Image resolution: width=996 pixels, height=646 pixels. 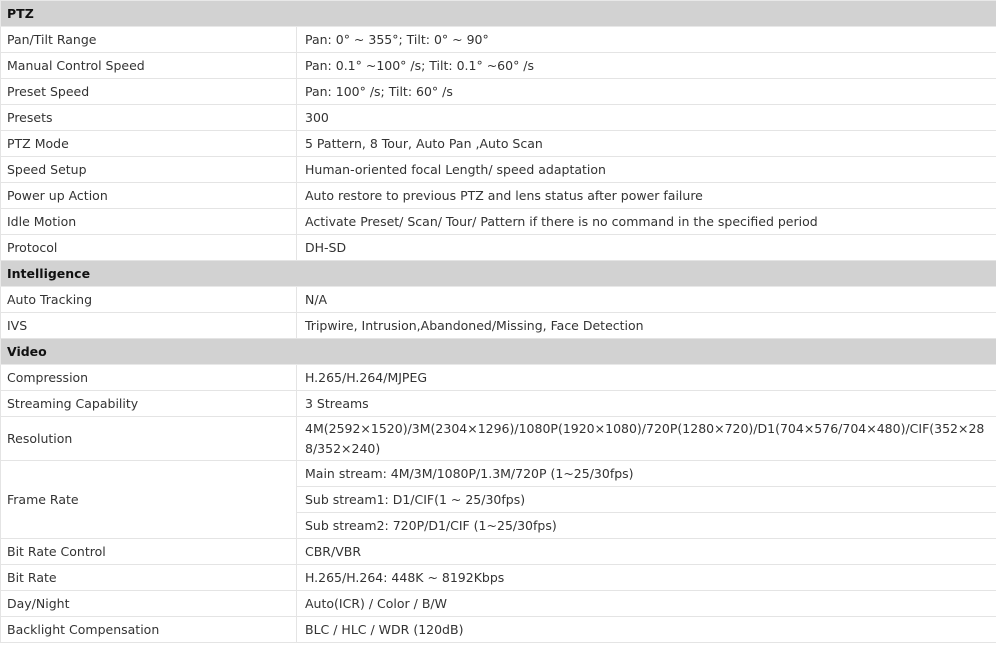 What do you see at coordinates (645, 551) in the screenshot?
I see `spec-value: CBR/VBR` at bounding box center [645, 551].